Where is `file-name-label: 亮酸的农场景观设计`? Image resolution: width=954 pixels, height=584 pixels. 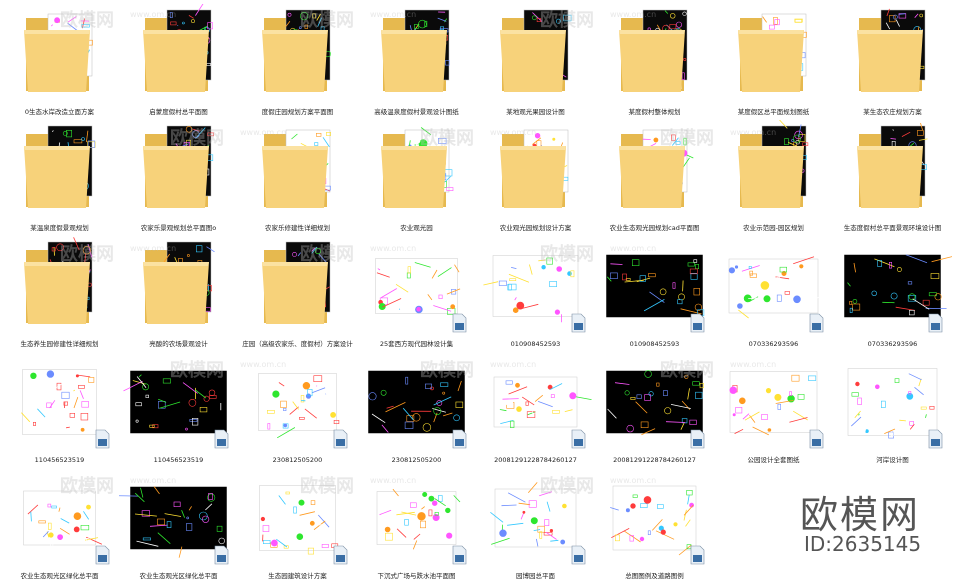
file-name-label: 亮酸的农场景观设计 is located at coordinates (178, 344).